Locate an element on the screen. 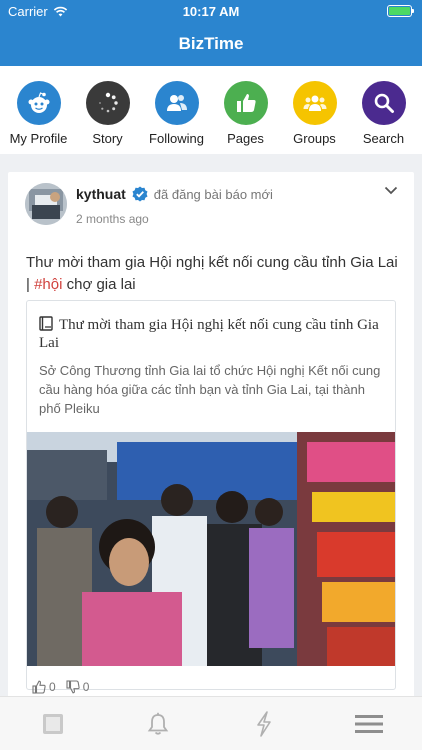 The width and height of the screenshot is (422, 750). dislike-button: 0 is located at coordinates (78, 687).